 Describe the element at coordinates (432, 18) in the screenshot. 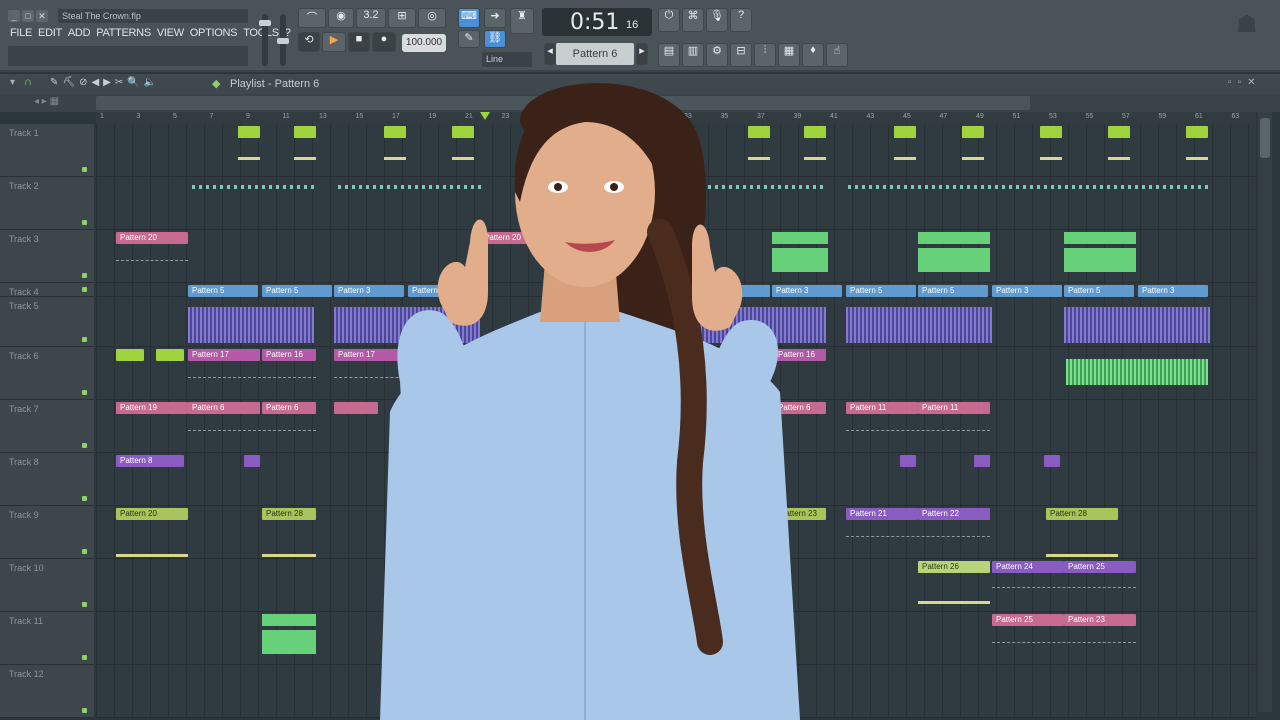

I see `loop-record-button: ◎` at that location.